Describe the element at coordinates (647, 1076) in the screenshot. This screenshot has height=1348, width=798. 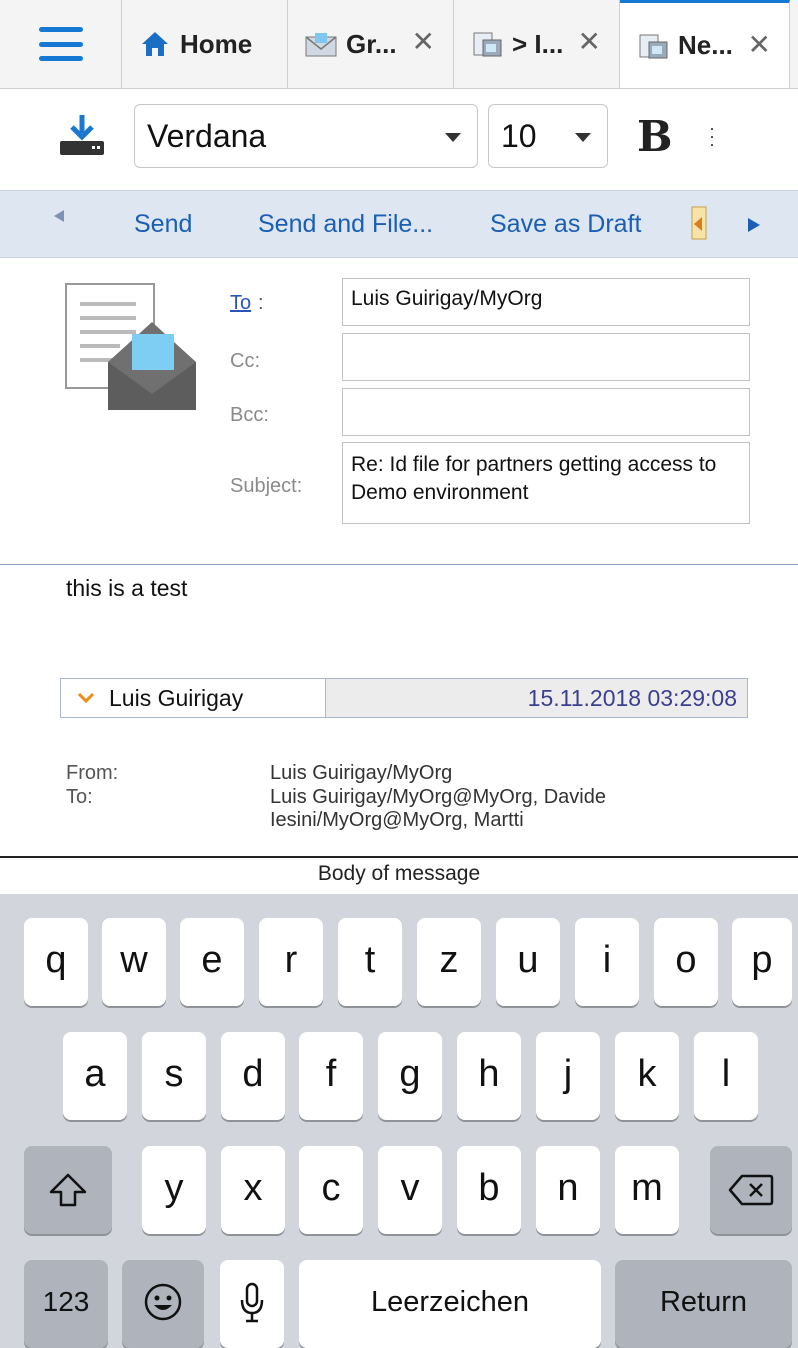
I see `key-k: k` at that location.